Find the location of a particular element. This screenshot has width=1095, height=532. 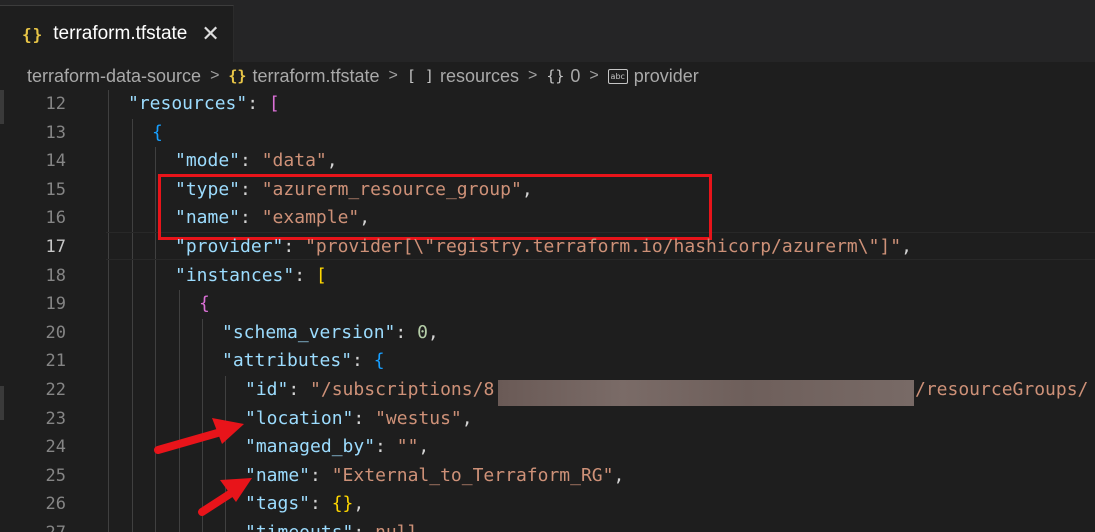

code-token: "azurerm_resource_group" is located at coordinates (391, 189).